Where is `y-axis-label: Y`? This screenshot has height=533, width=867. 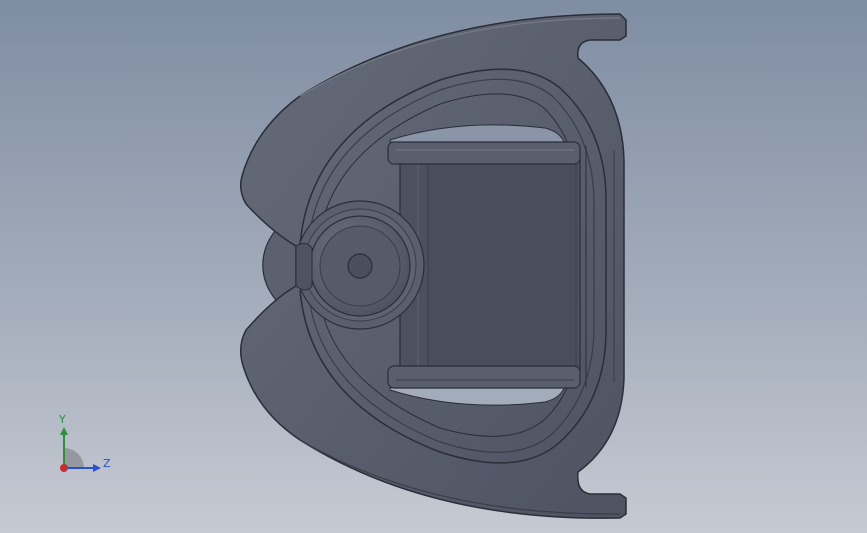
y-axis-label: Y is located at coordinates (62, 419).